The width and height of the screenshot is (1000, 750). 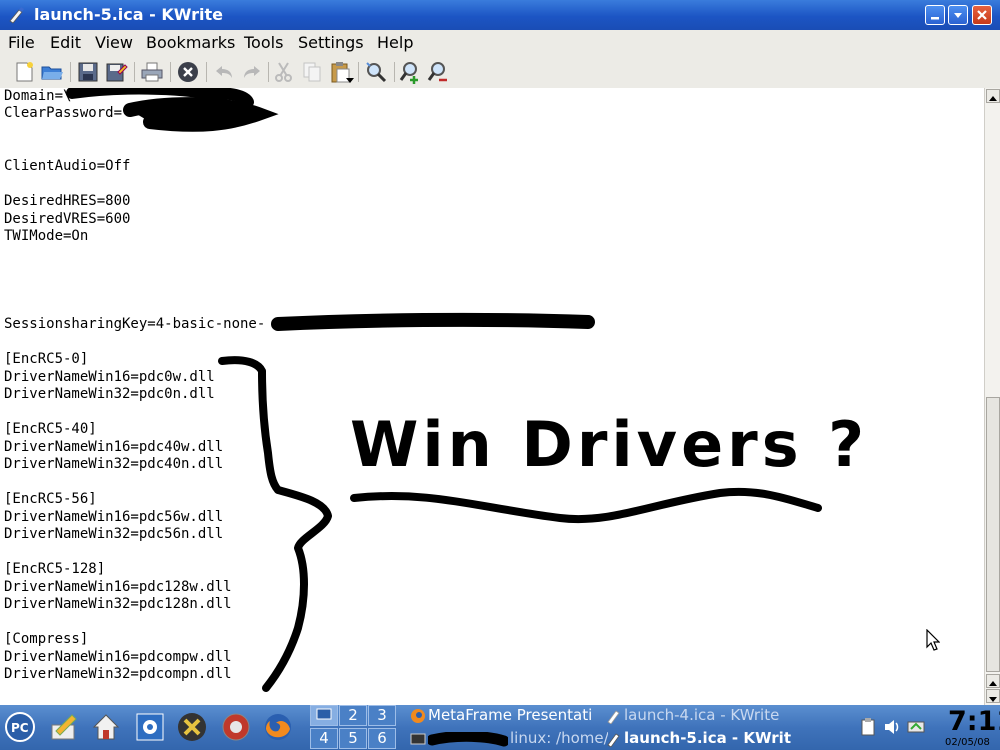 I want to click on scissors-icon, so click(x=283, y=72).